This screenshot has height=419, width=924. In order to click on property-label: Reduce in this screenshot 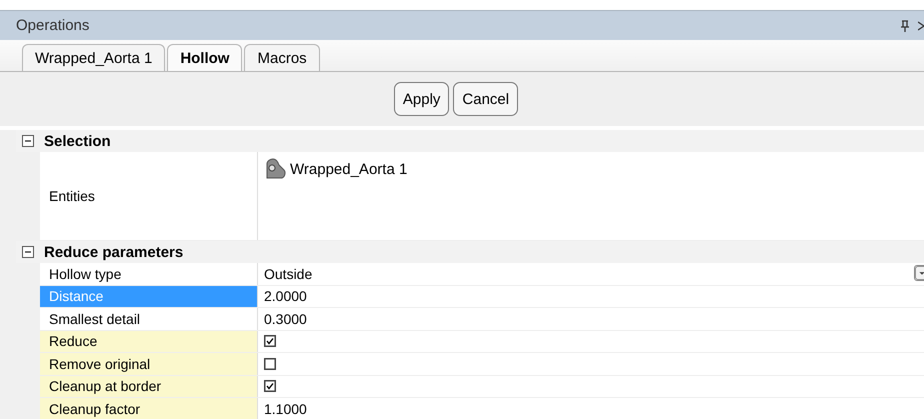, I will do `click(149, 341)`.